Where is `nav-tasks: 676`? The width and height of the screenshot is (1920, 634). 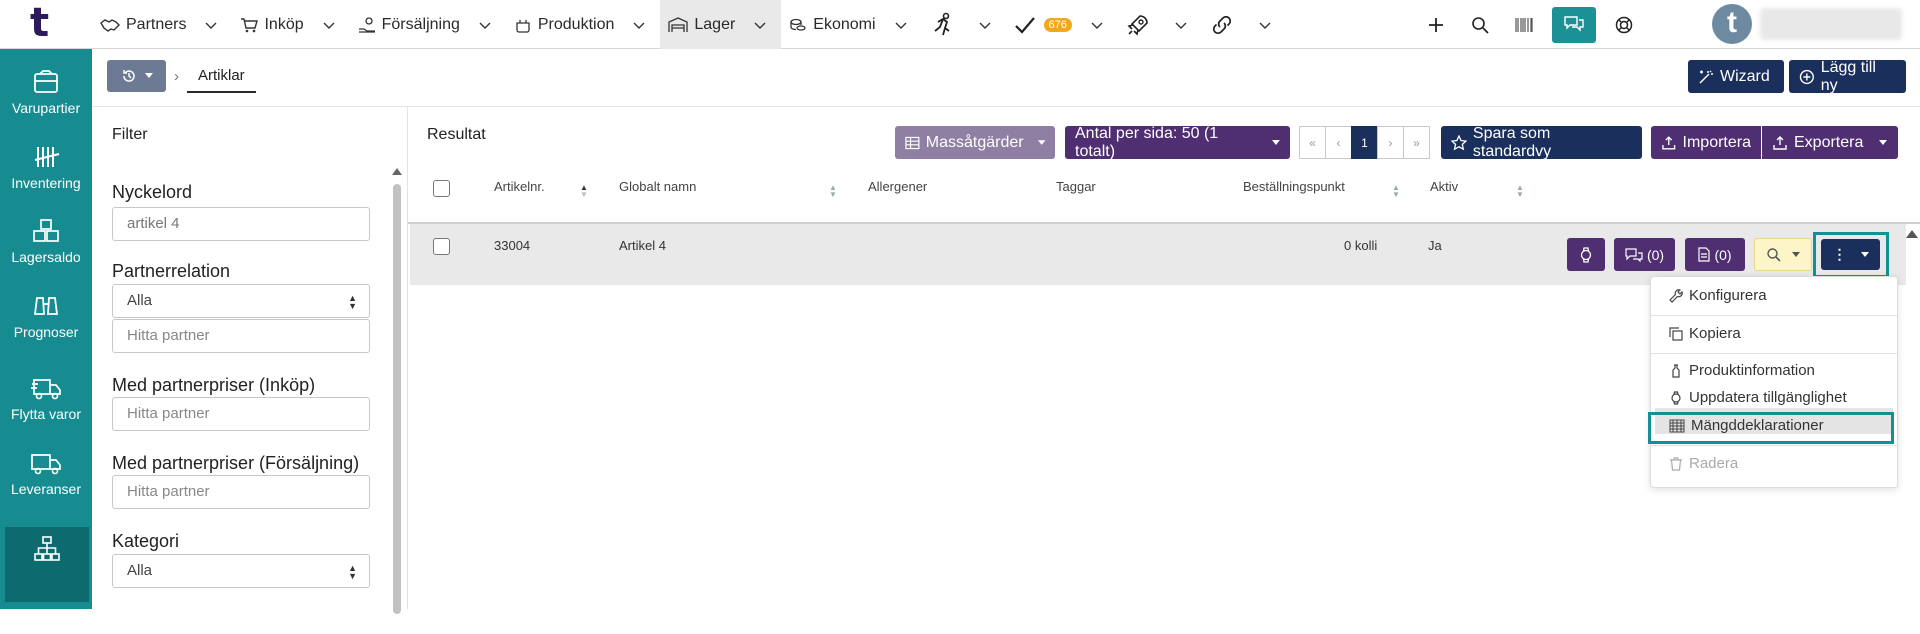 nav-tasks: 676 is located at coordinates (1062, 24).